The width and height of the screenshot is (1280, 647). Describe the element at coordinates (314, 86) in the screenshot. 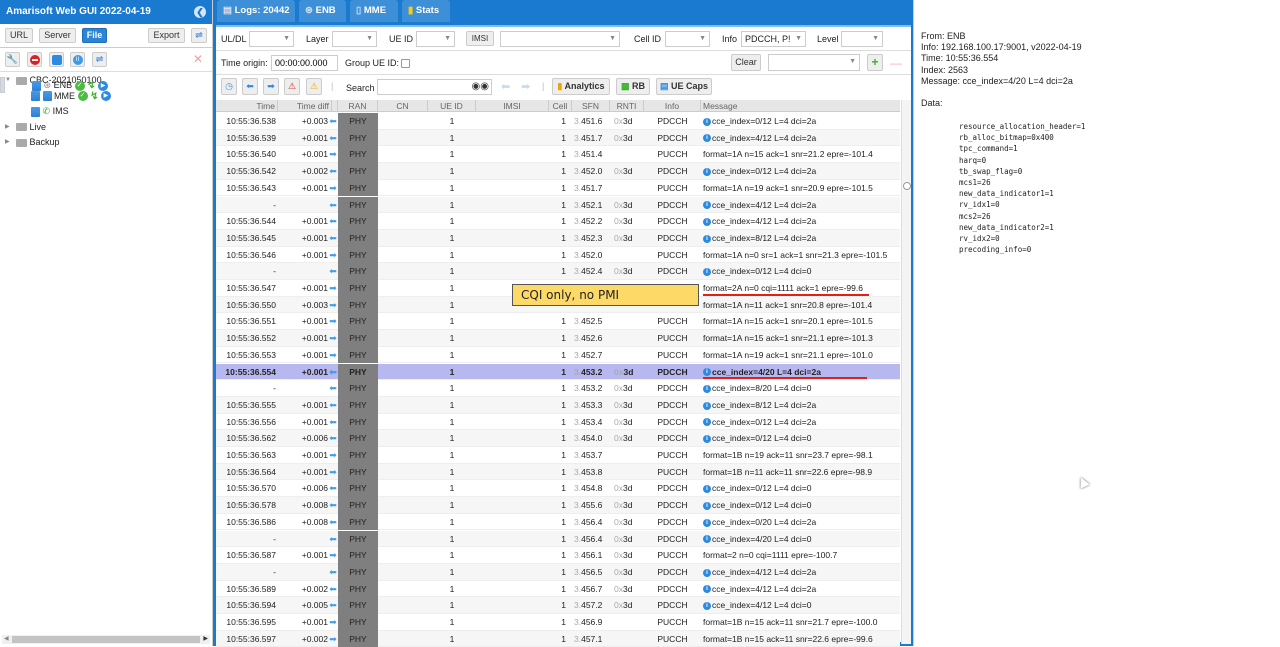

I see `warning-icon: ⚠` at that location.